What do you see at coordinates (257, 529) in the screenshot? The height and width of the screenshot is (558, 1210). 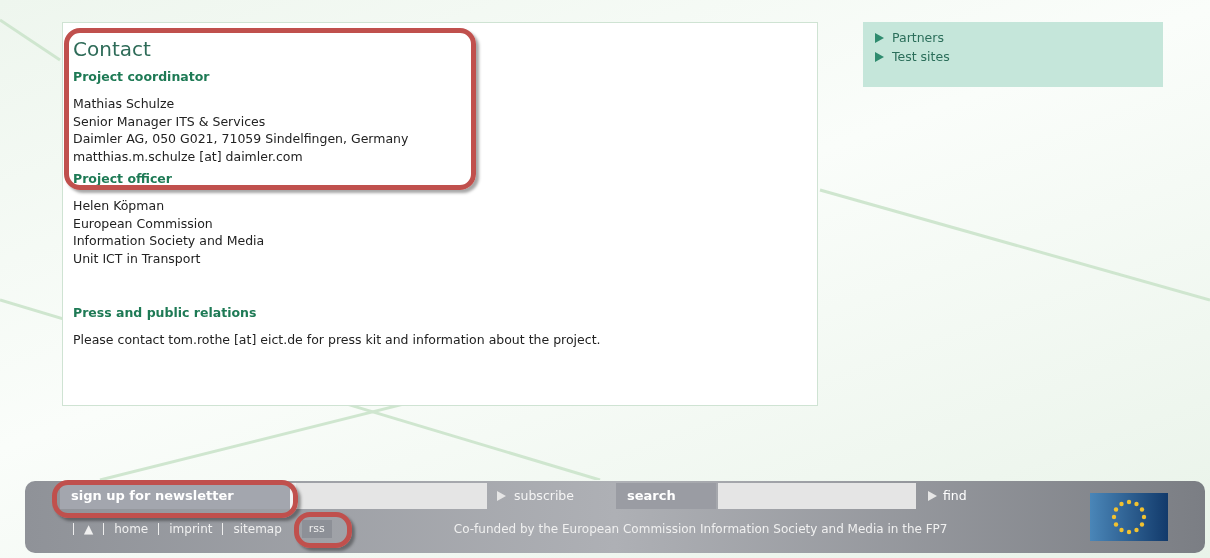 I see `footer-link: sitemap` at bounding box center [257, 529].